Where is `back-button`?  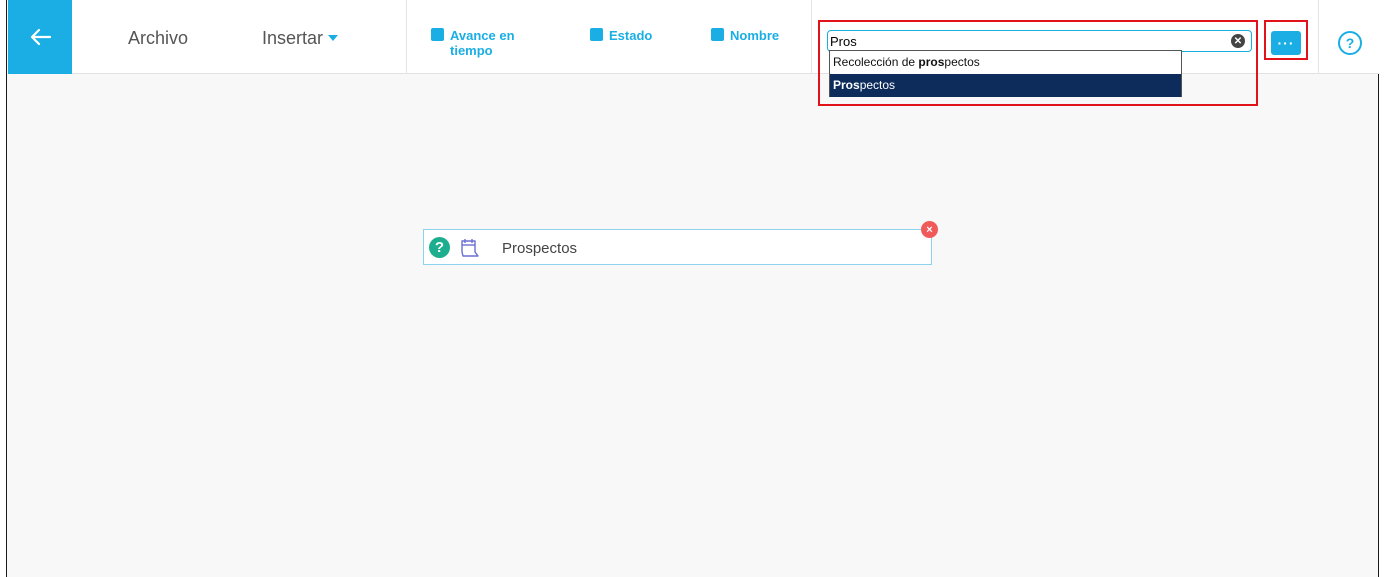
back-button is located at coordinates (40, 37).